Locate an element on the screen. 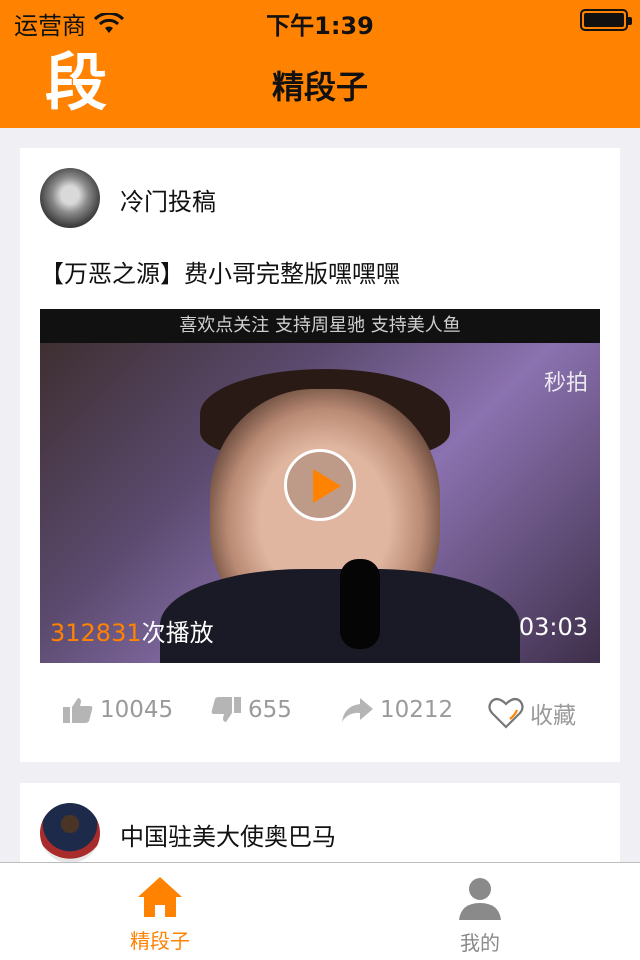 The width and height of the screenshot is (640, 960). status-time: 下午1:39 is located at coordinates (320, 26).